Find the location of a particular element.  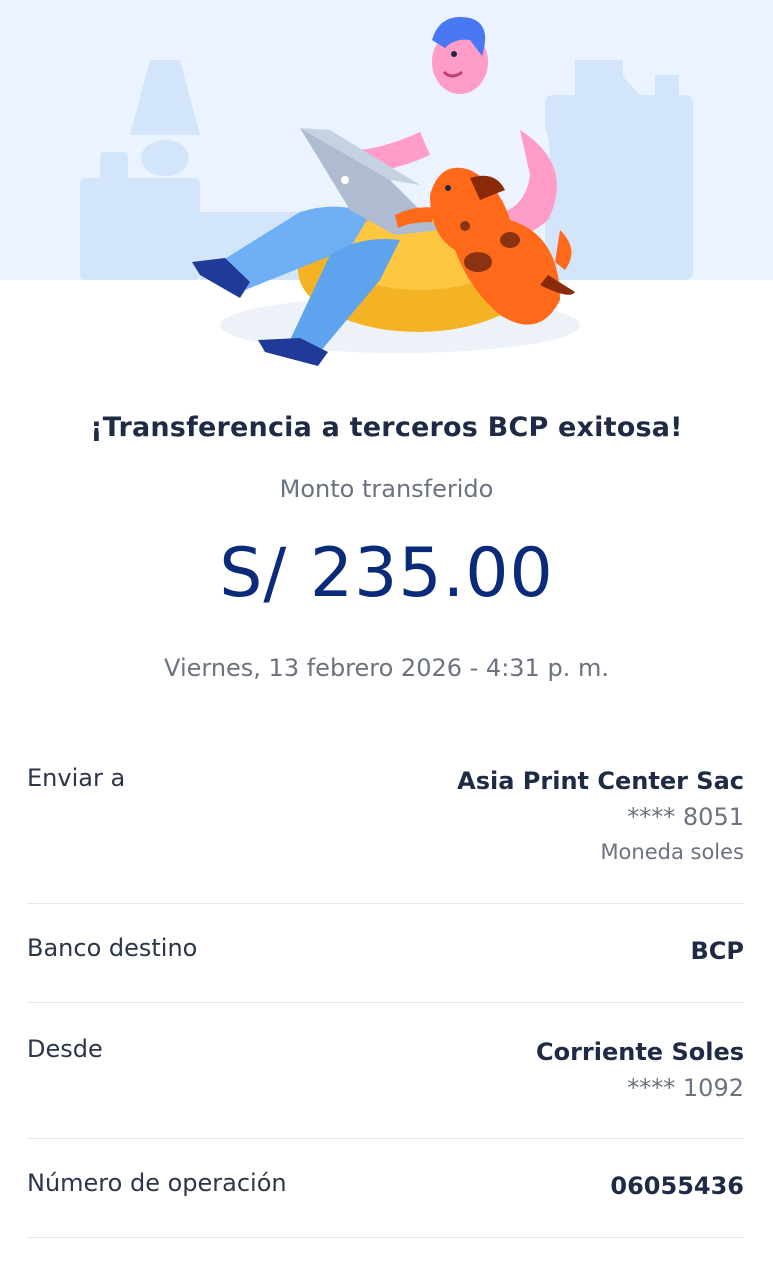

origin-account-name: Corriente Soles is located at coordinates (639, 1052).